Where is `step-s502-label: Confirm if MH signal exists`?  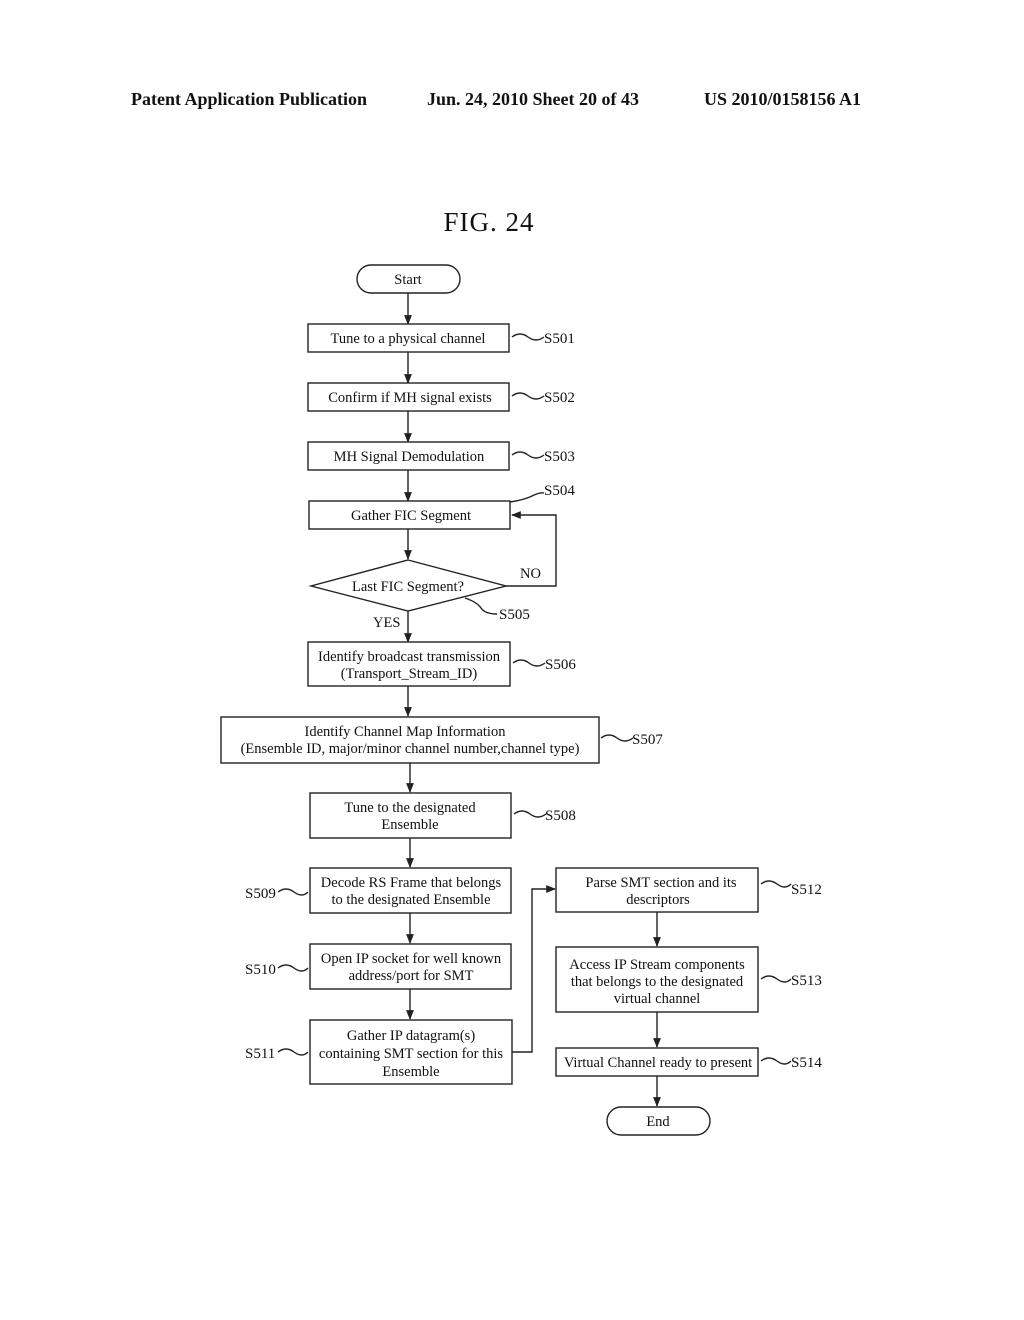 step-s502-label: Confirm if MH signal exists is located at coordinates (410, 398).